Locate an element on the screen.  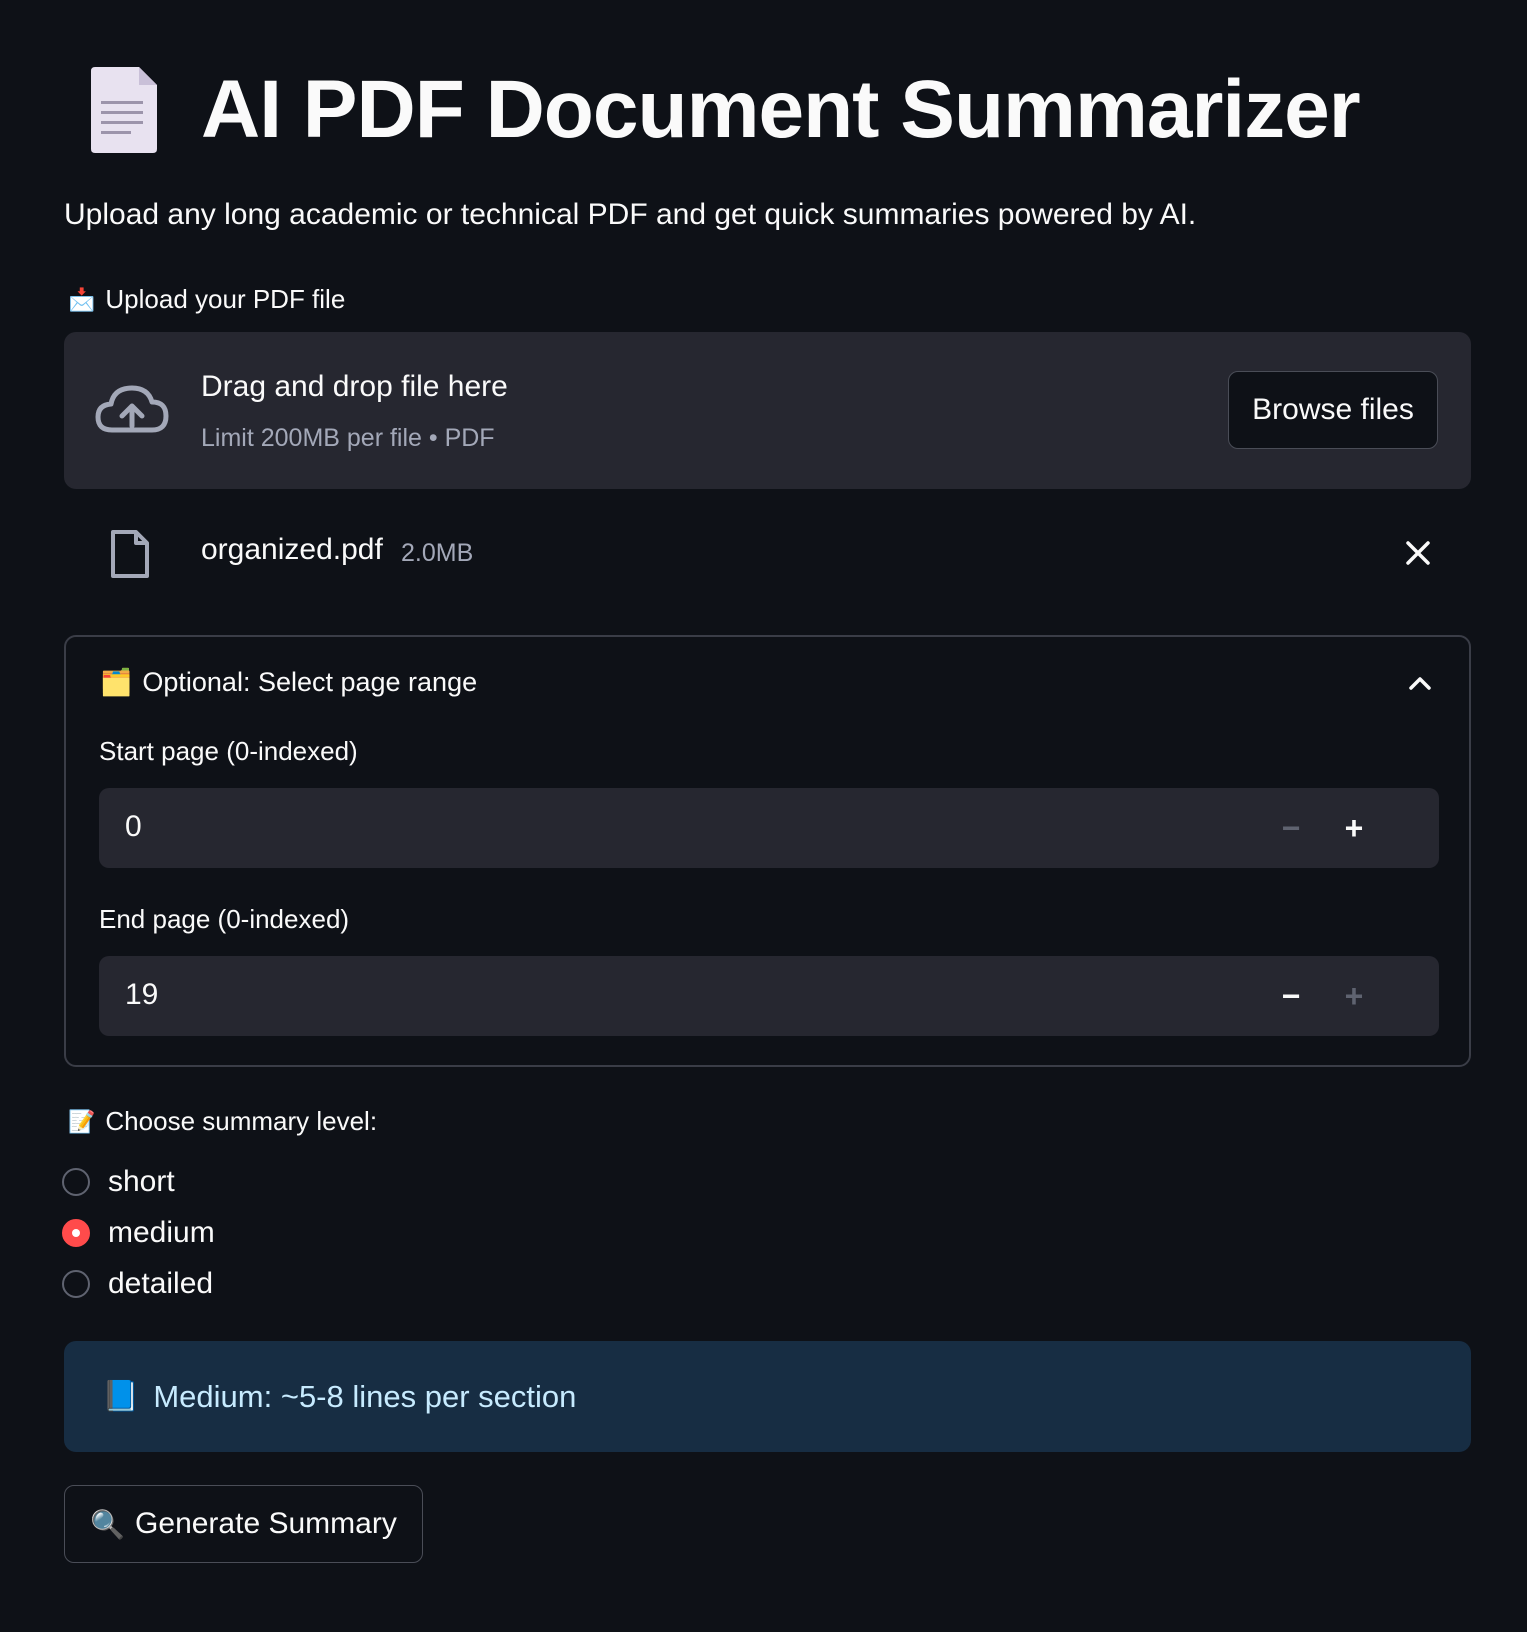
info-alert: 📘 Medium: ~5-8 lines per section is located at coordinates (767, 1396).